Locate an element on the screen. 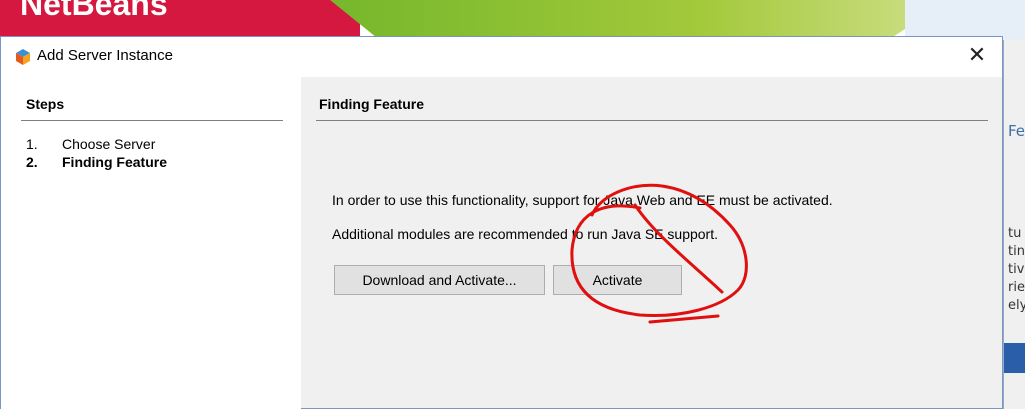 The image size is (1025, 410). underlying-text-fragment: tin is located at coordinates (1016, 251).